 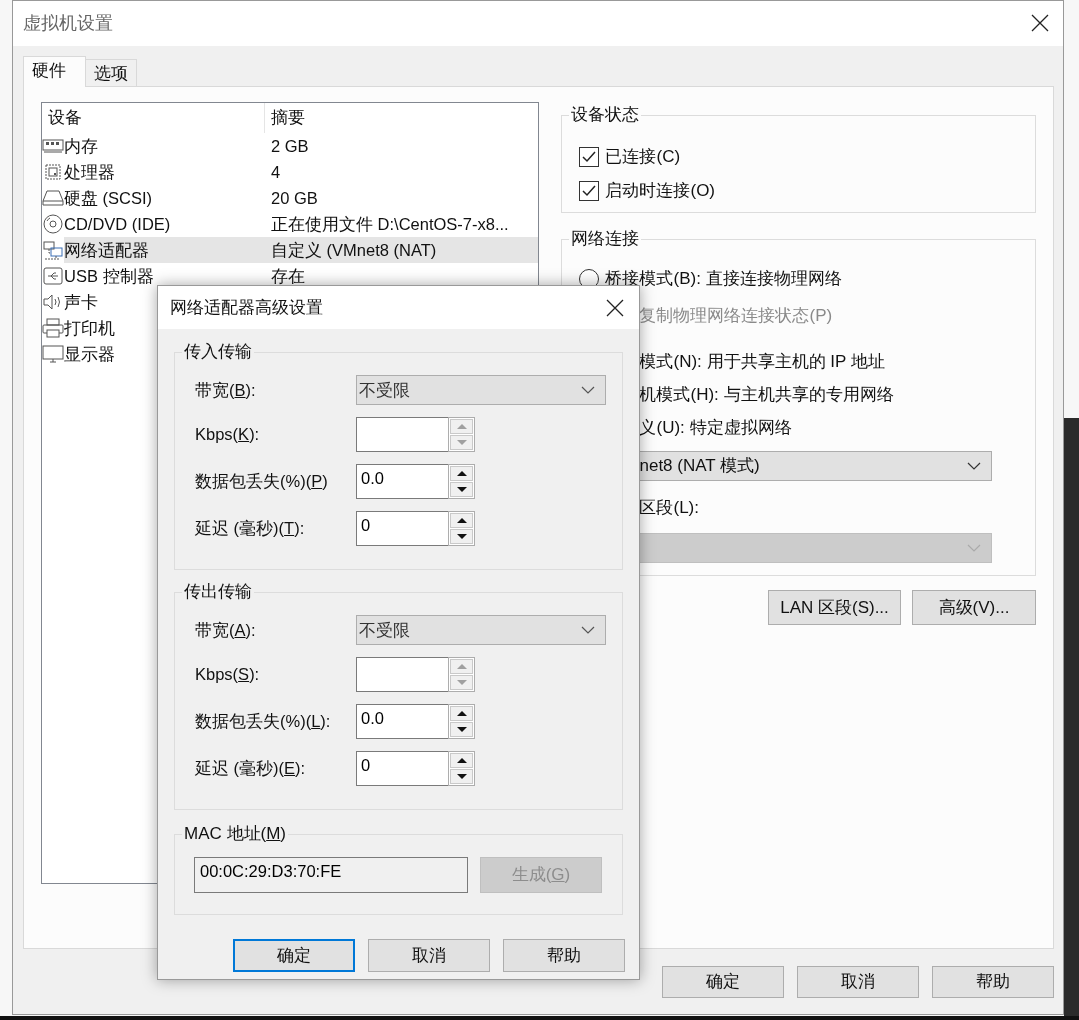 What do you see at coordinates (401, 249) in the screenshot?
I see `device-summary: 自定义 (VMnet8 (NAT)` at bounding box center [401, 249].